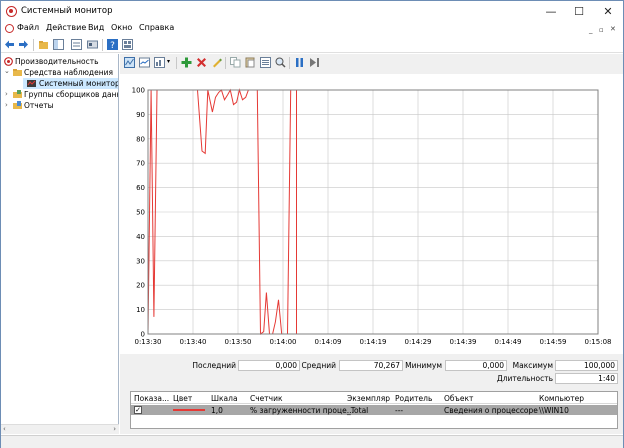  What do you see at coordinates (554, 410) in the screenshot?
I see `cell-computer: \\WIN10` at bounding box center [554, 410].